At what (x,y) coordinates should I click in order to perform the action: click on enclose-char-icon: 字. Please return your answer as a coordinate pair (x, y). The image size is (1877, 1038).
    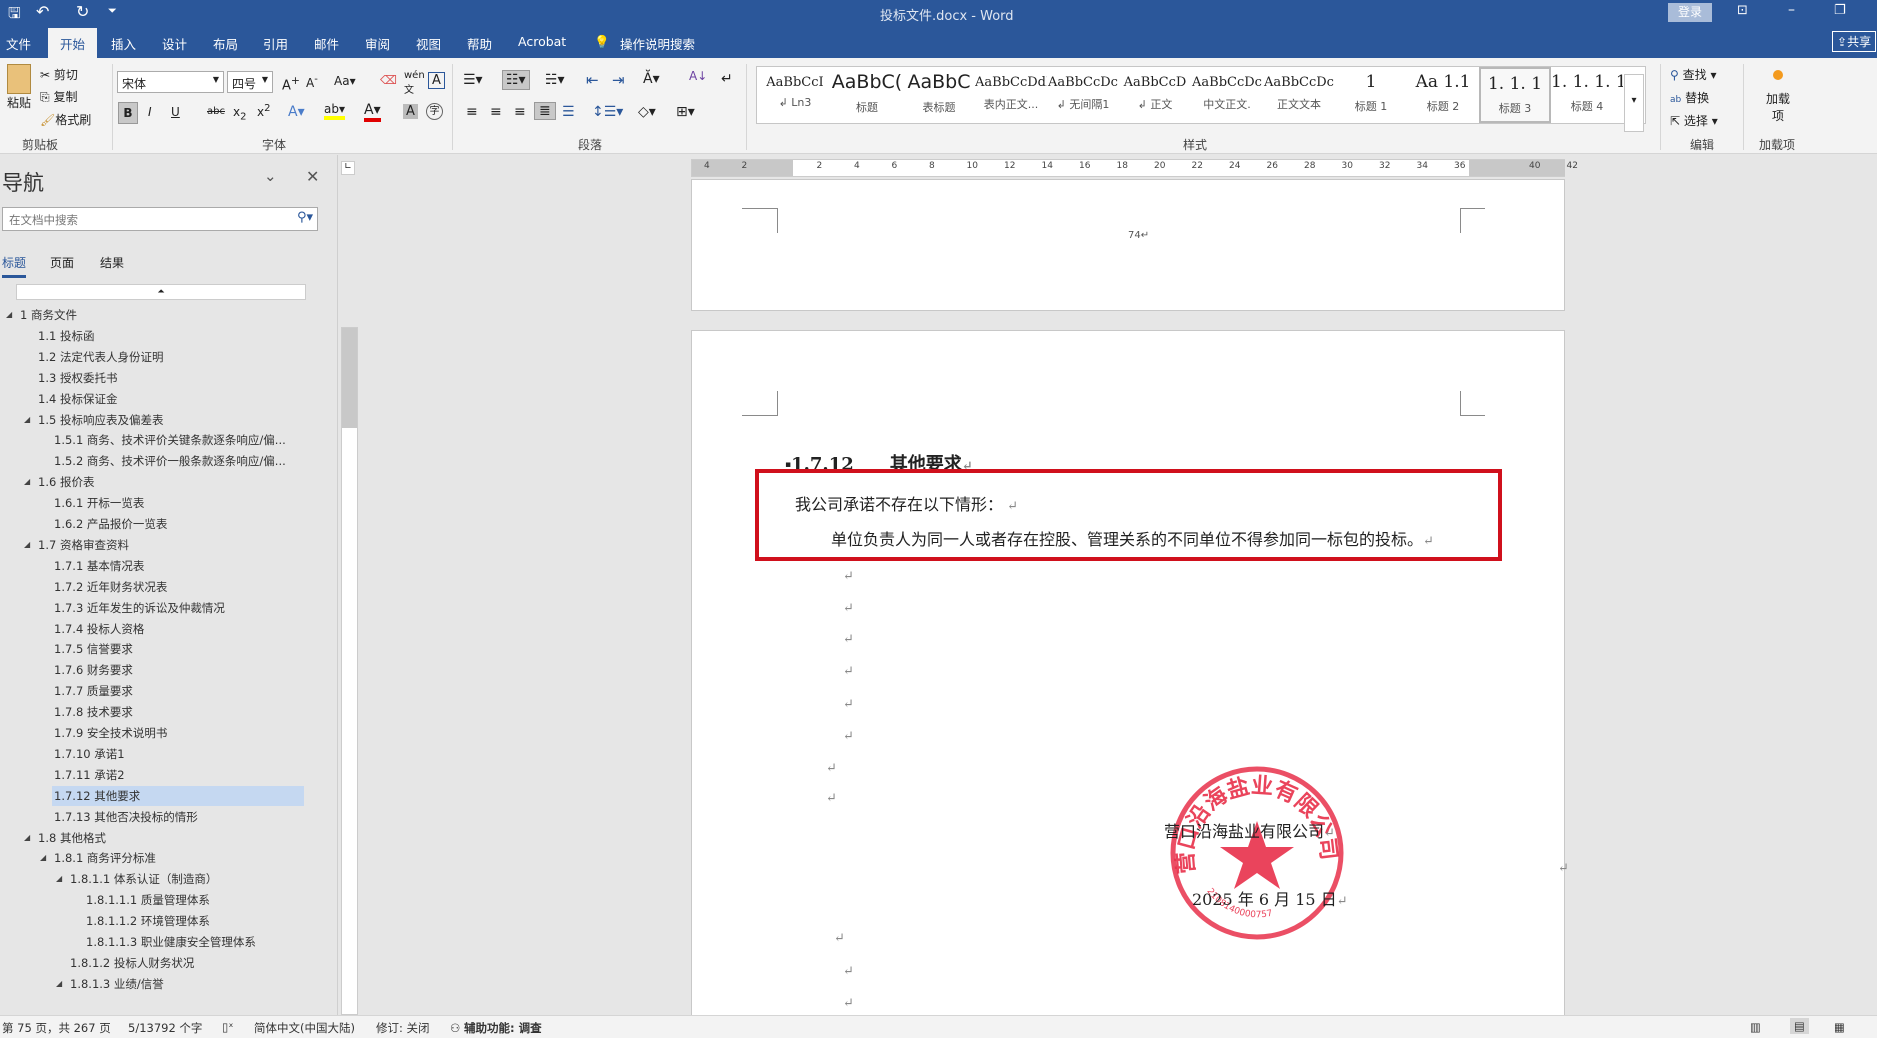
    Looking at the image, I should click on (434, 111).